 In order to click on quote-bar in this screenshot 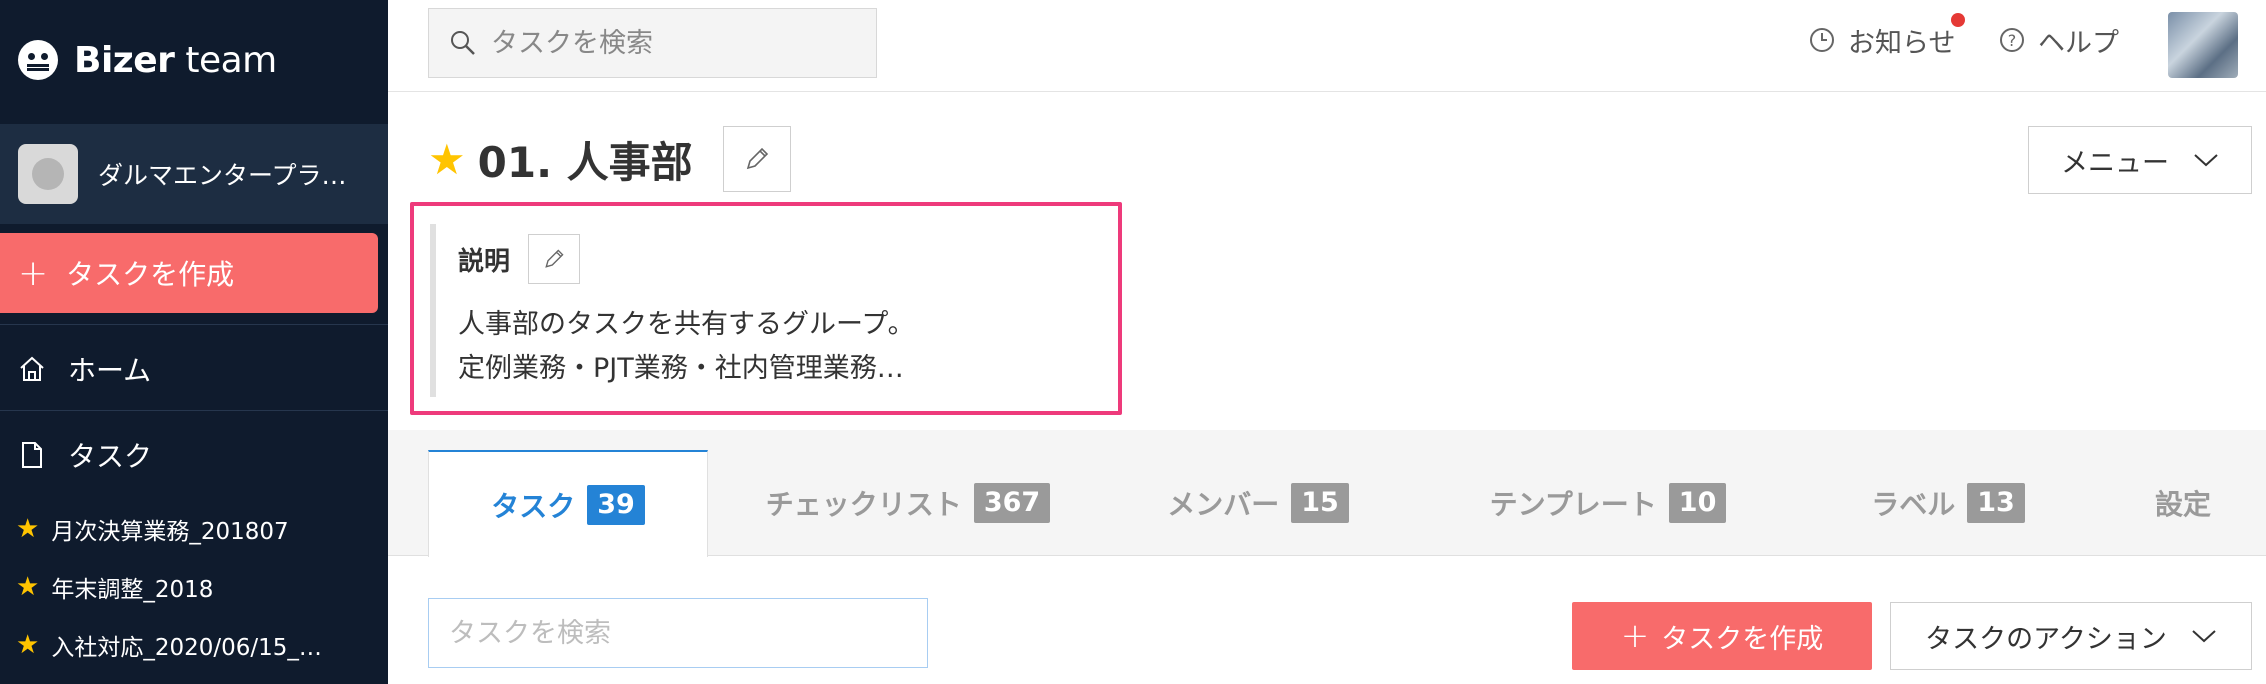, I will do `click(433, 310)`.